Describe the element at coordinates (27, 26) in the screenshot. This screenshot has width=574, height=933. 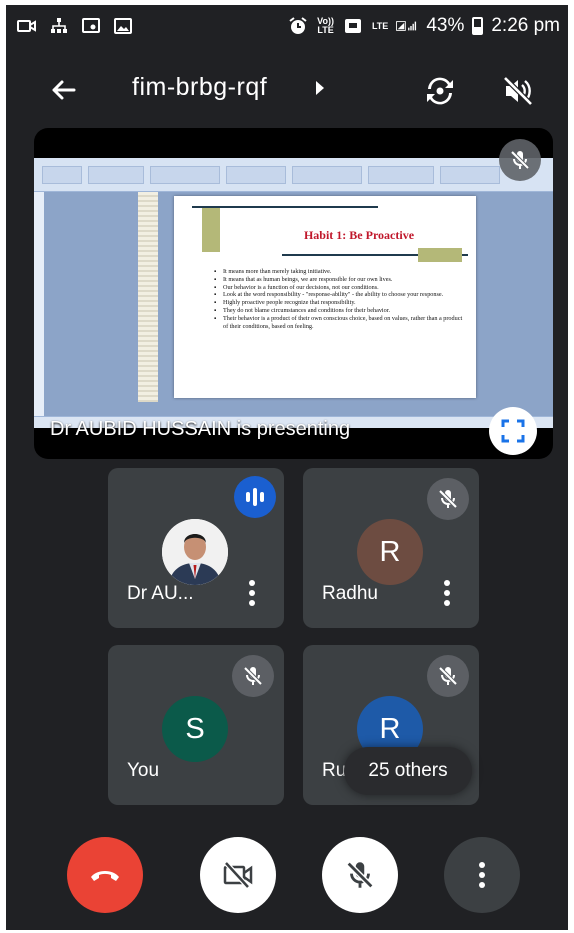
I see `screen-record-icon` at that location.